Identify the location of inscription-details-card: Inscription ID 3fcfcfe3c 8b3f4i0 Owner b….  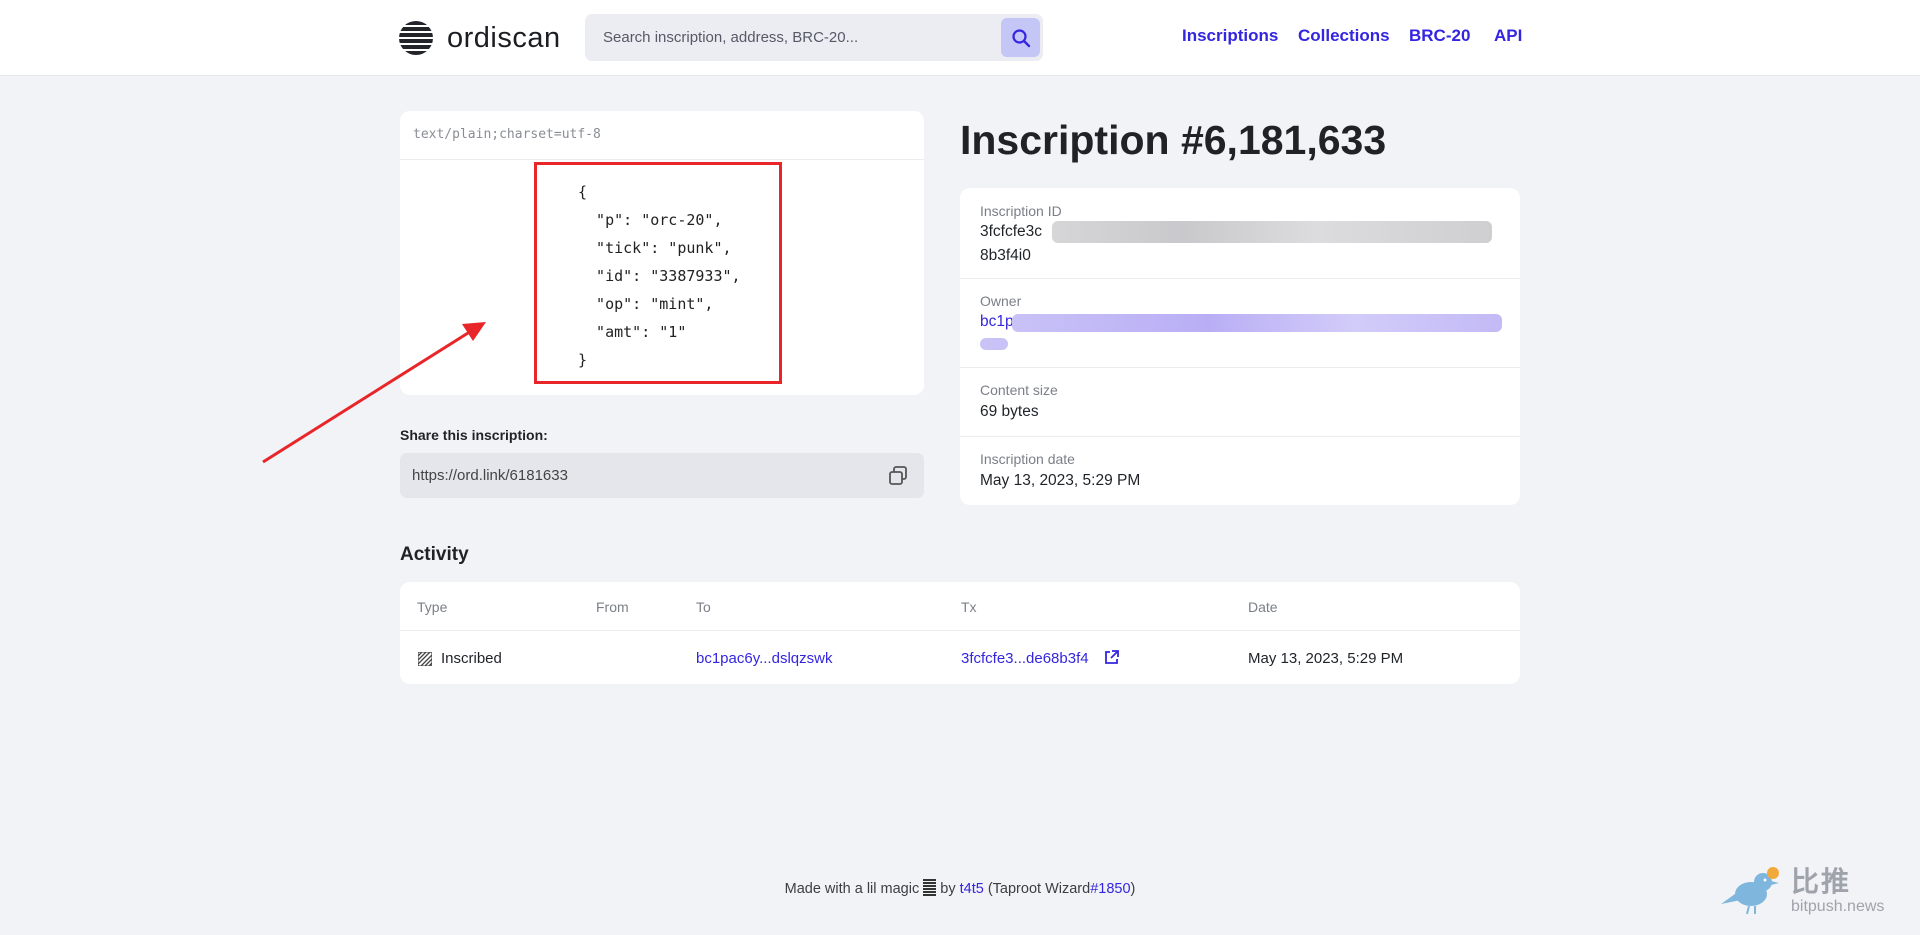
(1240, 346).